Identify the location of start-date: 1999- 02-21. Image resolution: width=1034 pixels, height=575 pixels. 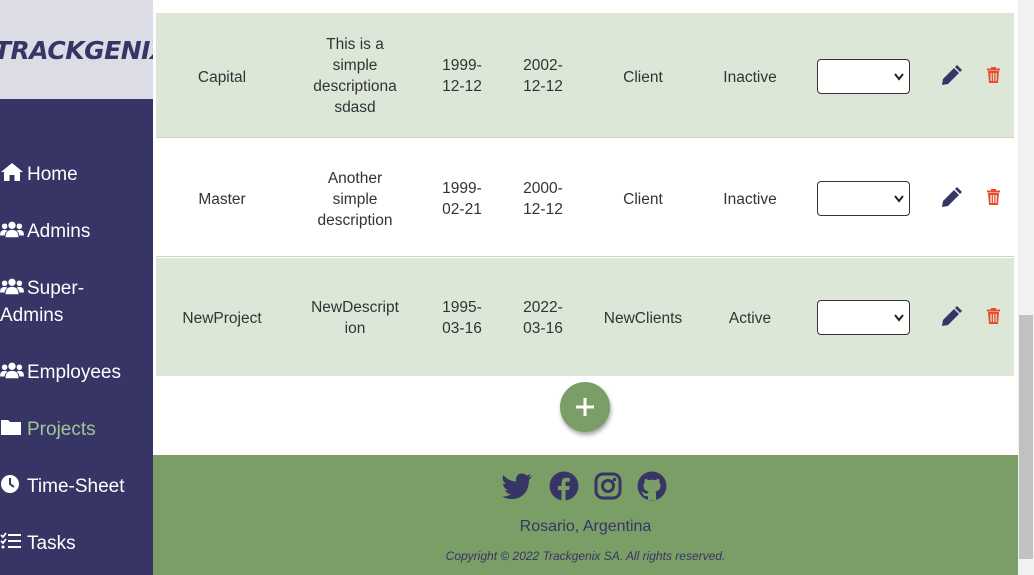
(462, 199).